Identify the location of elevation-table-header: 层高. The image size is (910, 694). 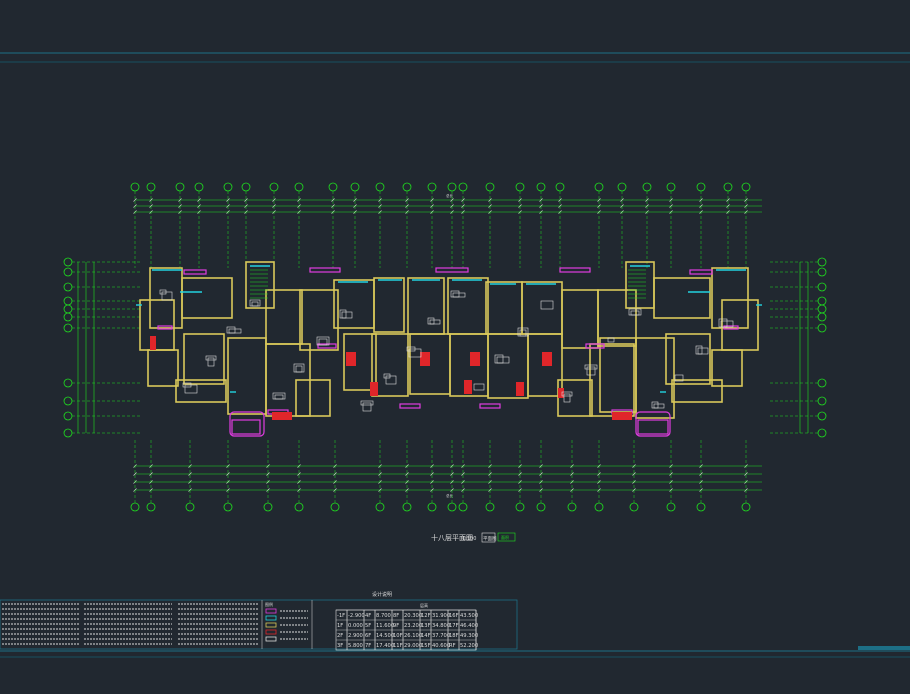
(424, 605).